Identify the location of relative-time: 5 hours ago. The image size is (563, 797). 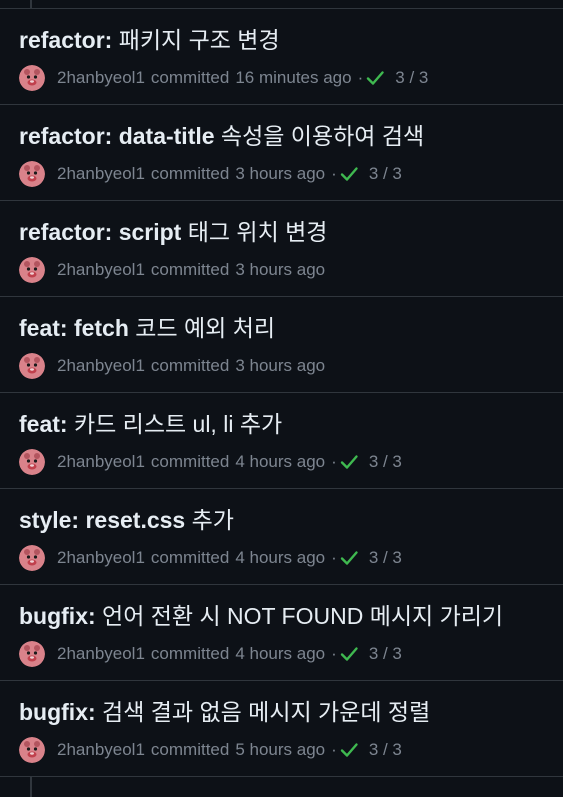
(280, 749).